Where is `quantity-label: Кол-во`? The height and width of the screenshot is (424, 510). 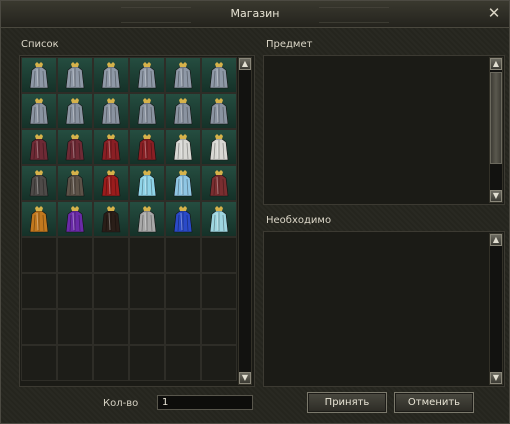
quantity-label: Кол-во is located at coordinates (121, 403).